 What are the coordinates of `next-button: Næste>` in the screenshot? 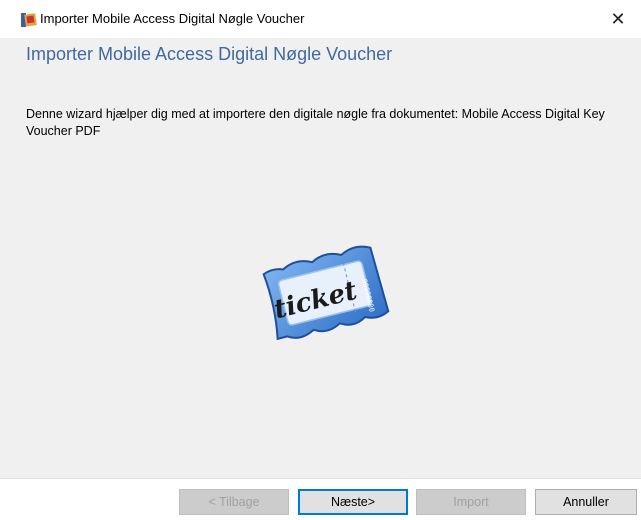 It's located at (353, 502).